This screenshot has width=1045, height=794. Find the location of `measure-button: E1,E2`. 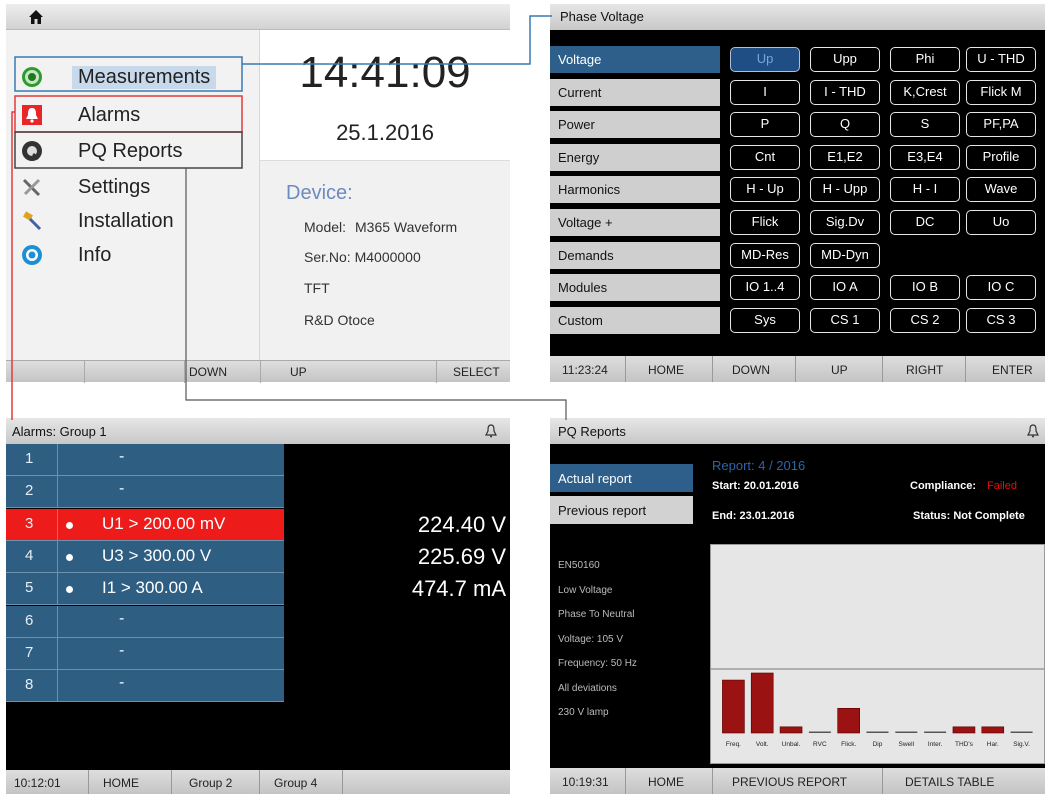

measure-button: E1,E2 is located at coordinates (845, 157).